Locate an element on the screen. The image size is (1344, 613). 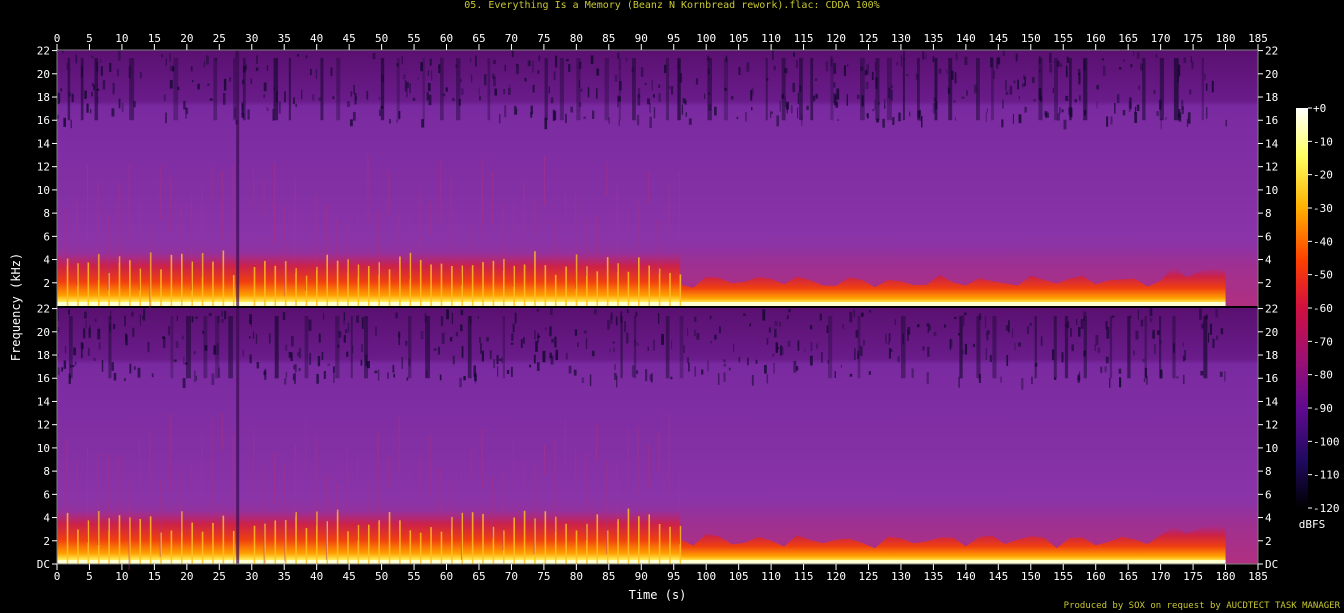
y-tick-label-right: 14 is located at coordinates (1272, 143).